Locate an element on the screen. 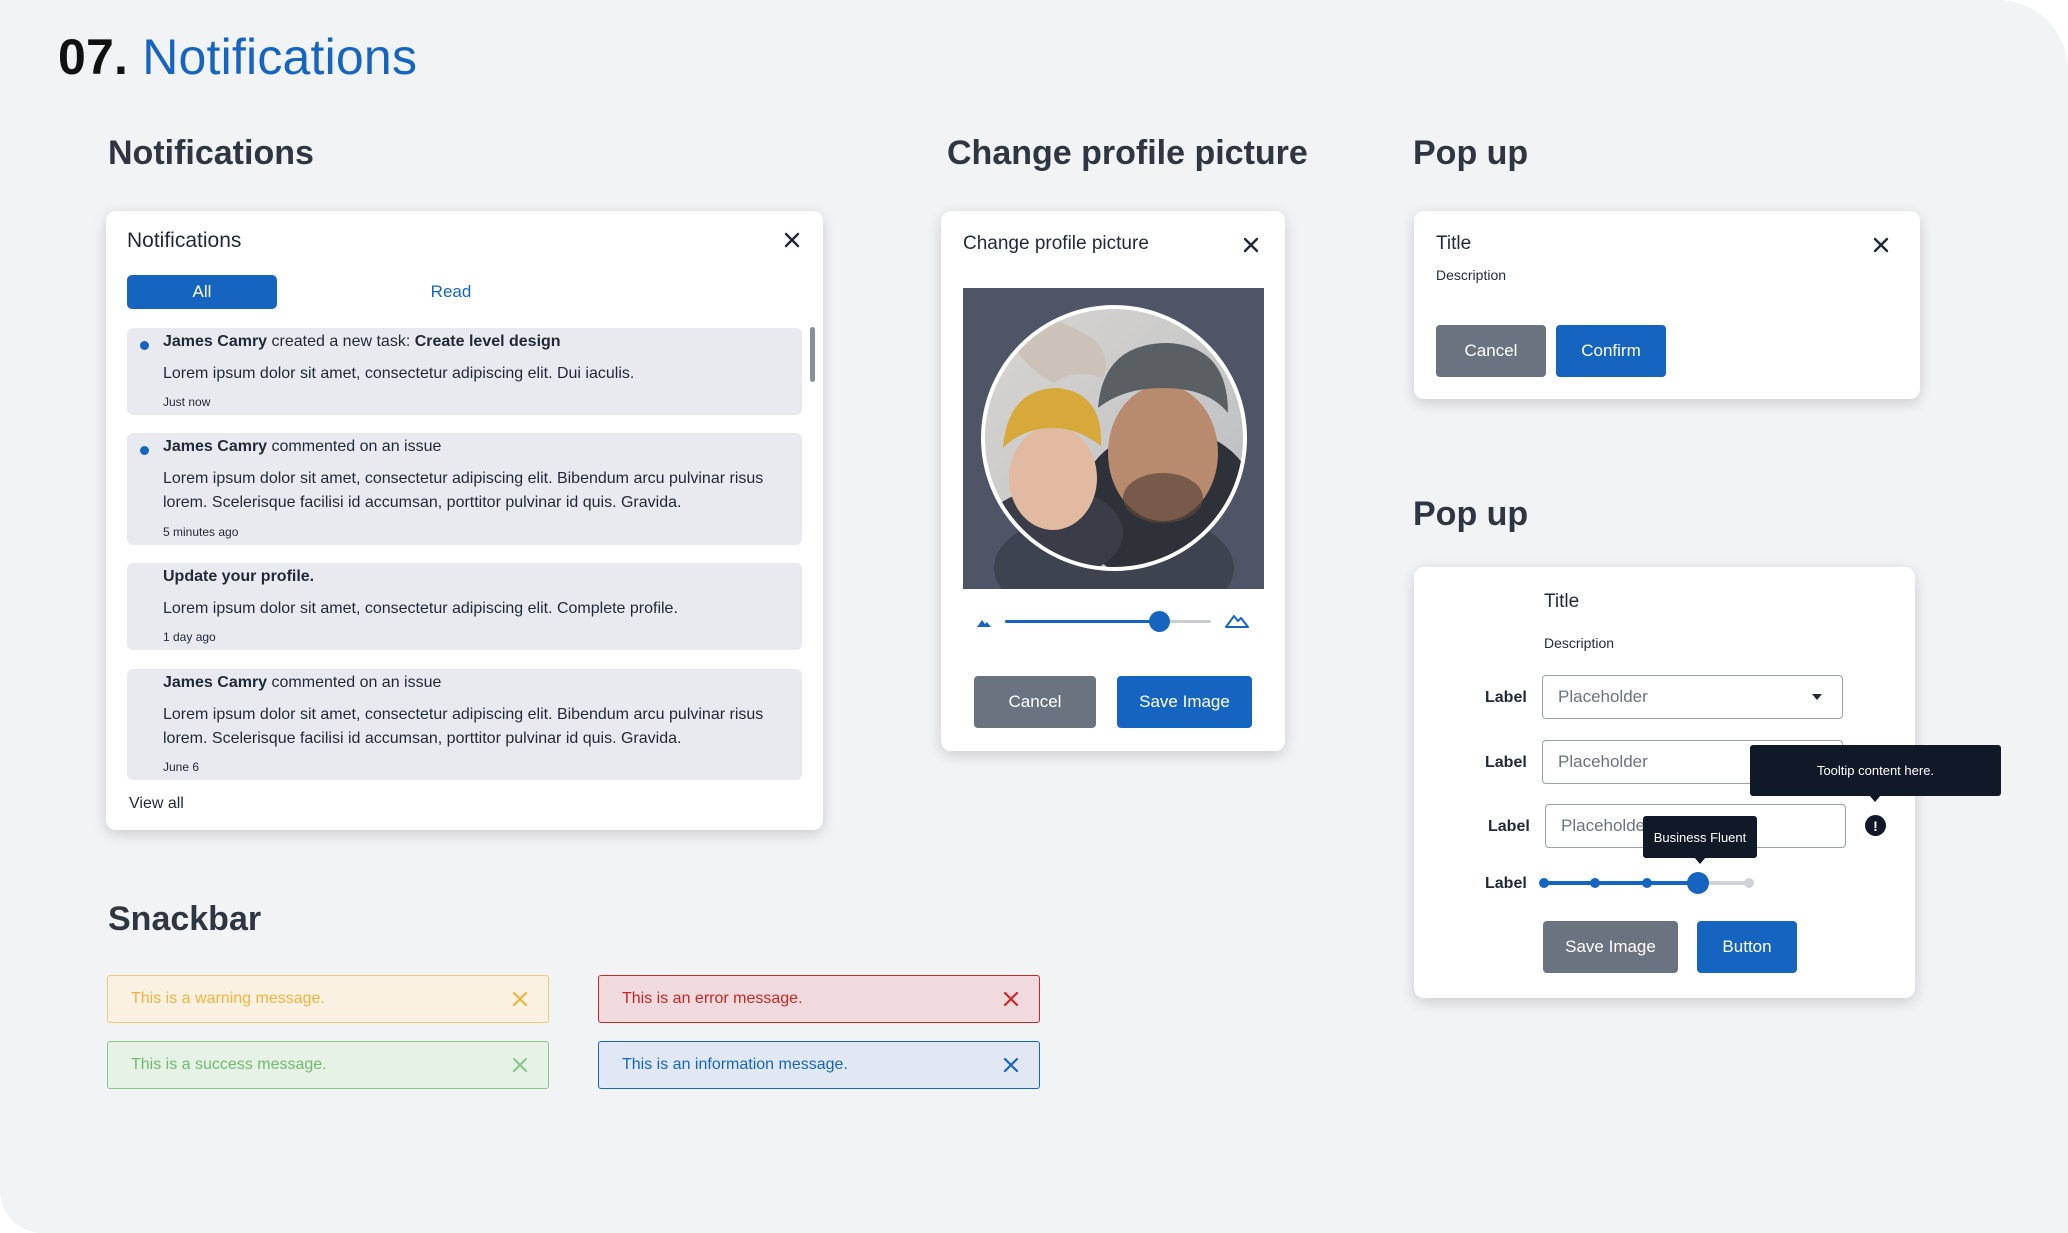  snackbar-message: This is an information message. is located at coordinates (735, 1064).